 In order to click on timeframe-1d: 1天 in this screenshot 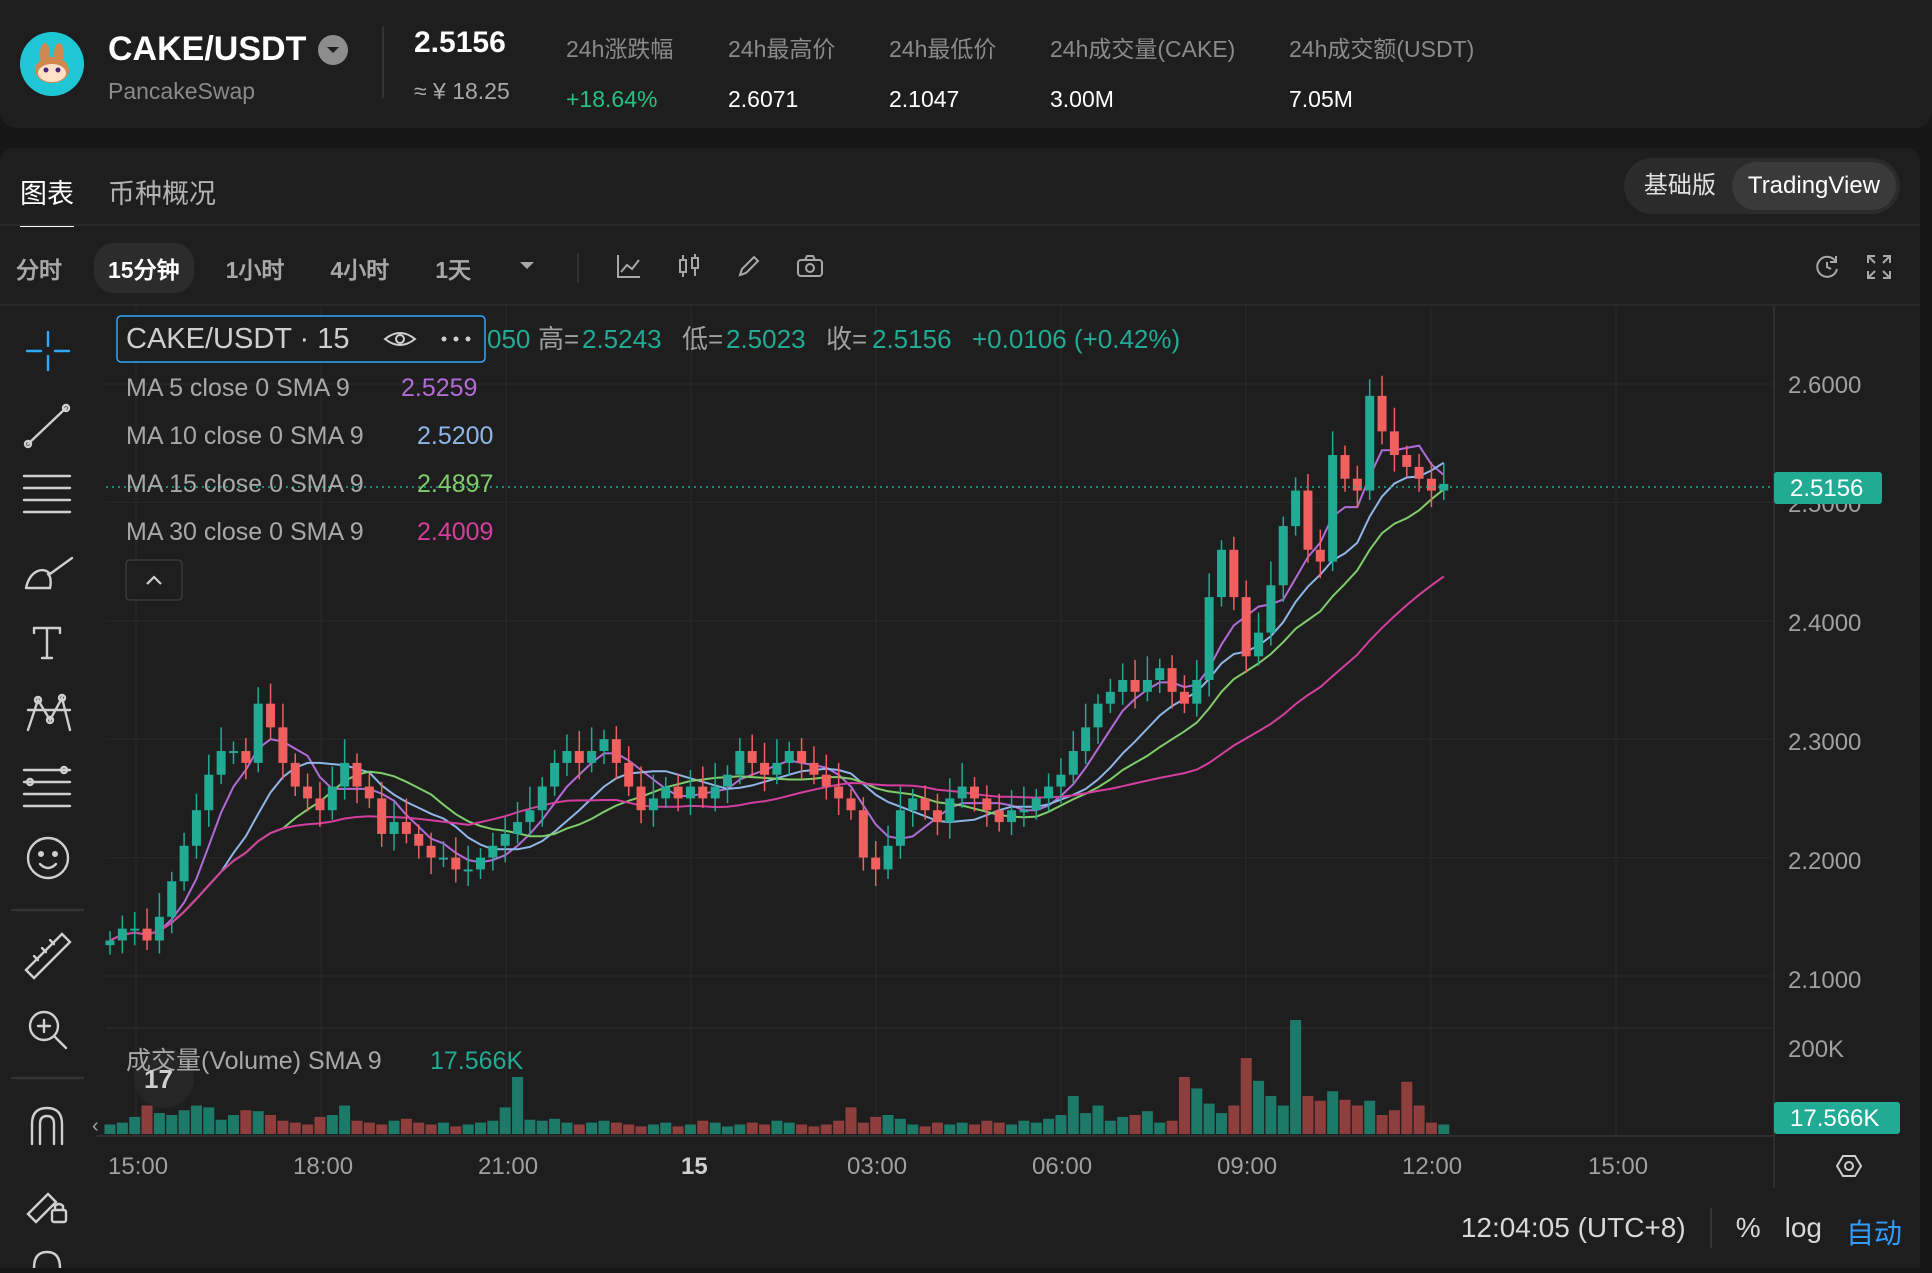, I will do `click(453, 268)`.